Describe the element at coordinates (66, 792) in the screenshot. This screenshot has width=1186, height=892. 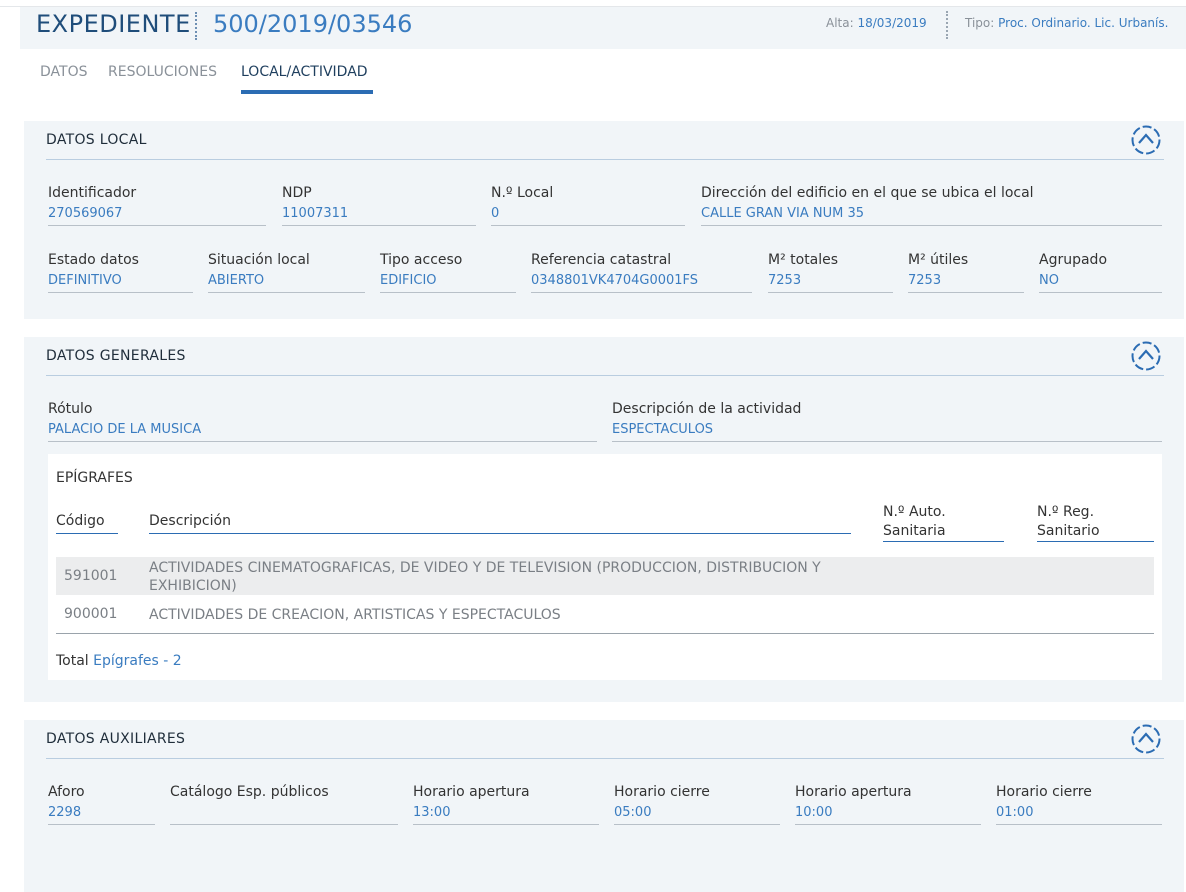
I see `field-label: Aforo` at that location.